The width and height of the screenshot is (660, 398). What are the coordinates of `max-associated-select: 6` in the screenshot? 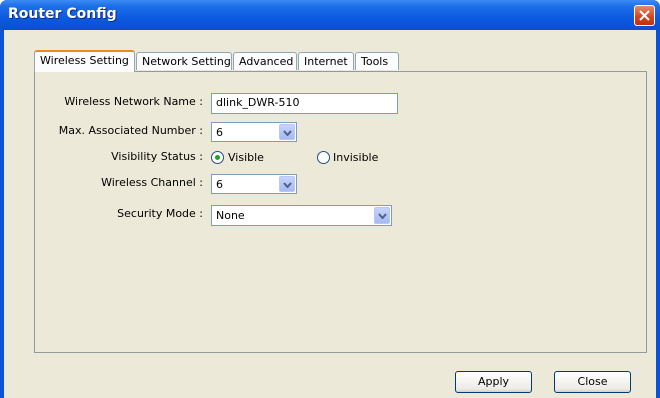 It's located at (254, 132).